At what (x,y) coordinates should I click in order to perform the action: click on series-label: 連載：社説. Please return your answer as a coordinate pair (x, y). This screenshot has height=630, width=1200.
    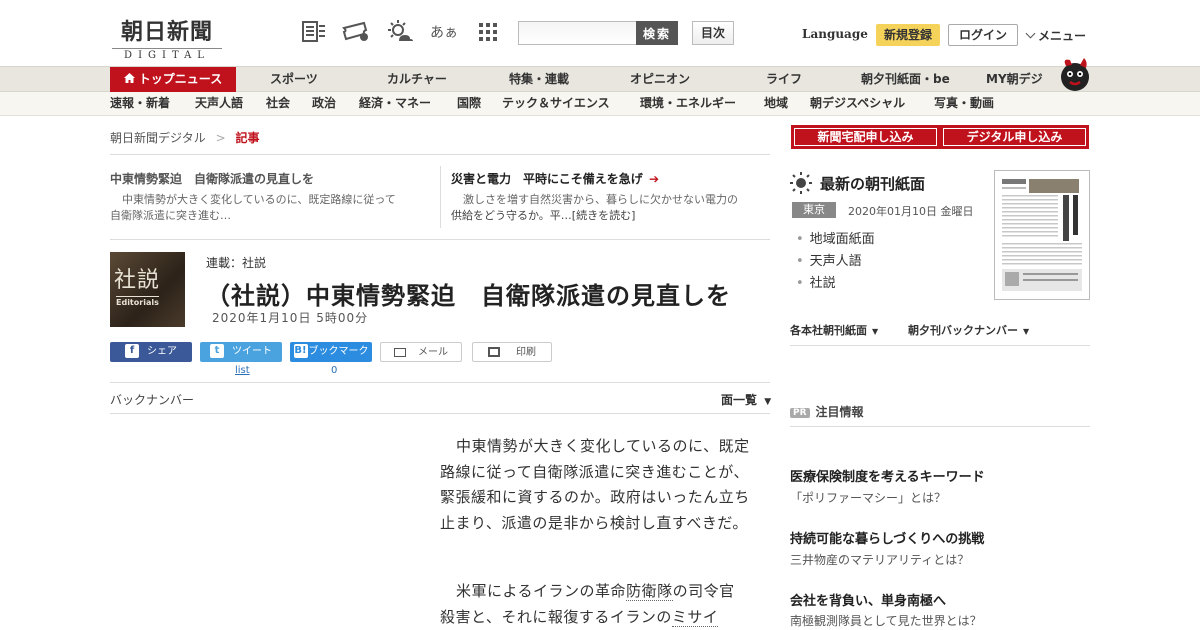
    Looking at the image, I should click on (236, 262).